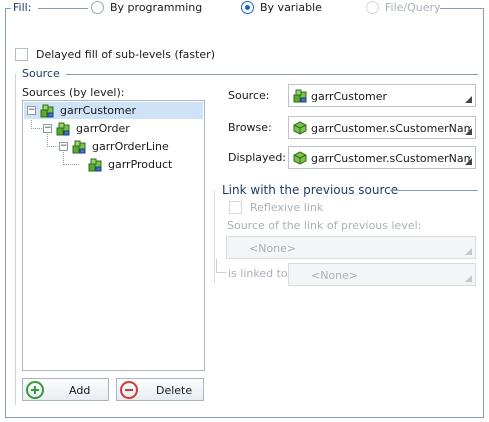  I want to click on add-button: Add, so click(65, 389).